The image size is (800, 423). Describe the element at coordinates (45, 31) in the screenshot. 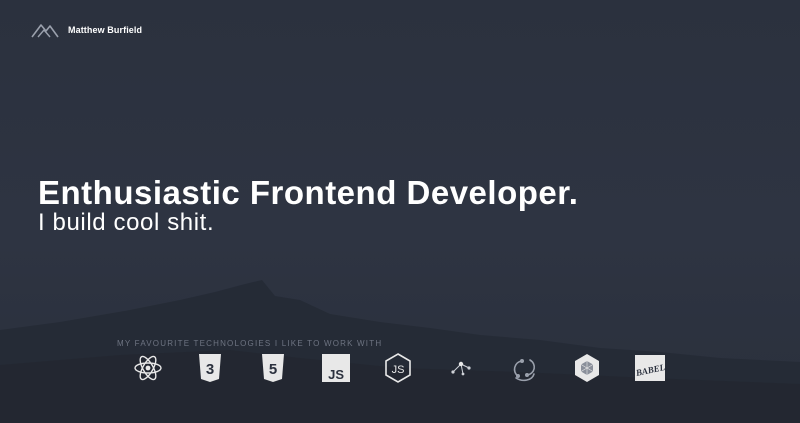

I see `mountain-logo-icon` at that location.